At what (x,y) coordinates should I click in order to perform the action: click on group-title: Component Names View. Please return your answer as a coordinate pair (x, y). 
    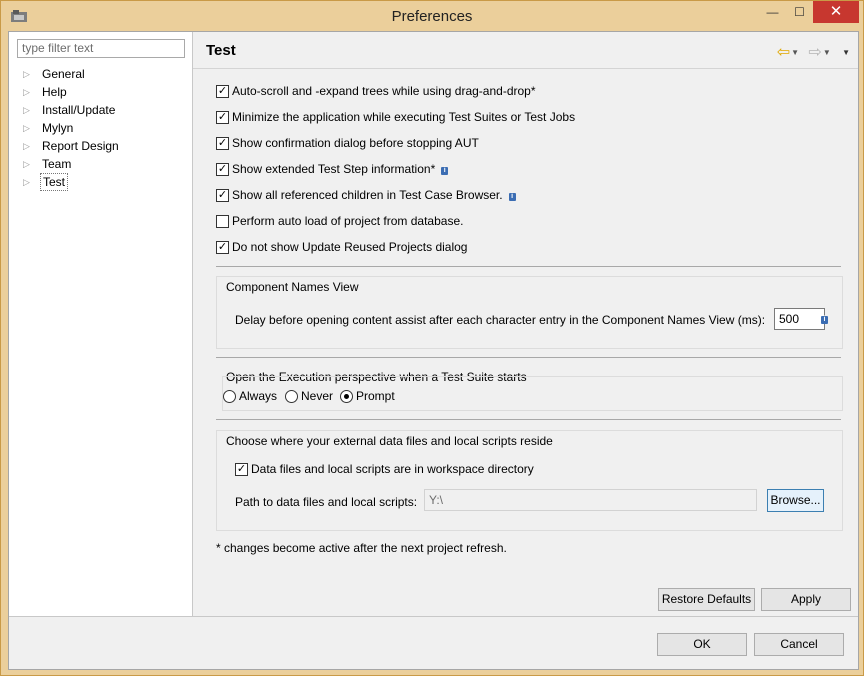
    Looking at the image, I should click on (292, 287).